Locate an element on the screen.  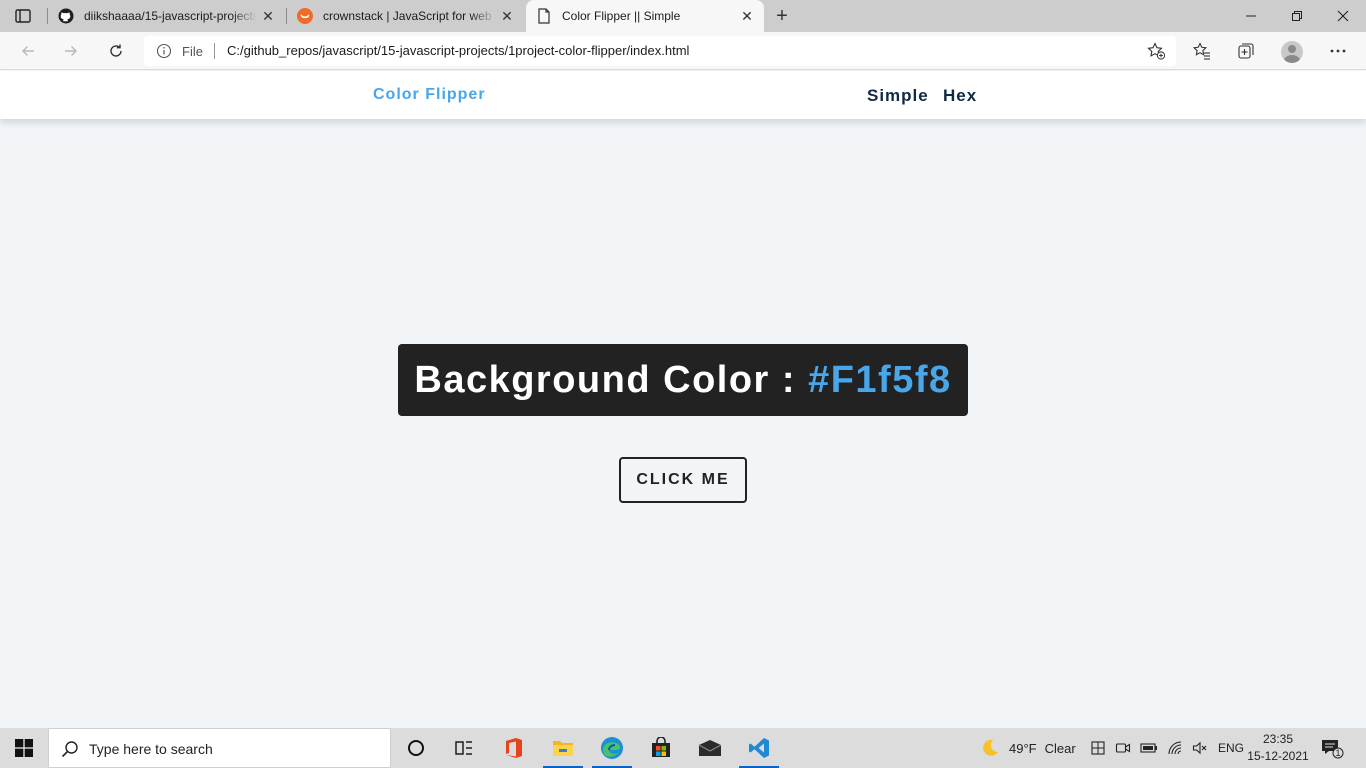
new-tab-icon: + is located at coordinates (782, 16).